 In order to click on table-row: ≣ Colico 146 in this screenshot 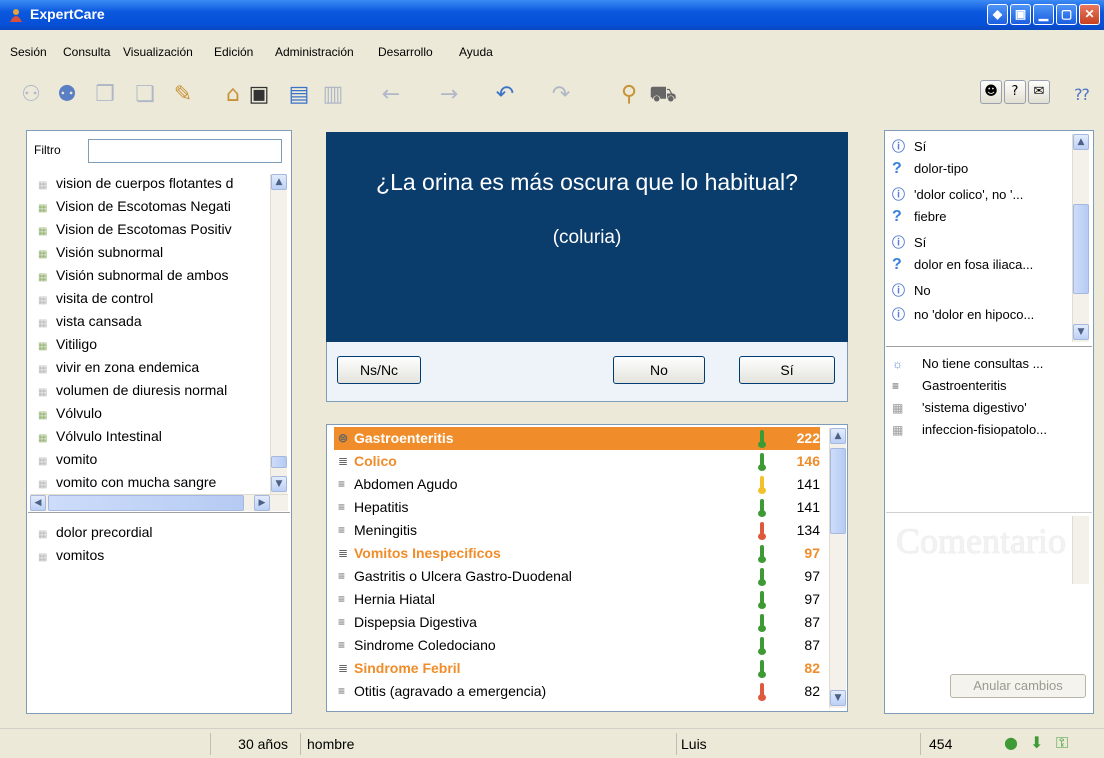, I will do `click(577, 461)`.